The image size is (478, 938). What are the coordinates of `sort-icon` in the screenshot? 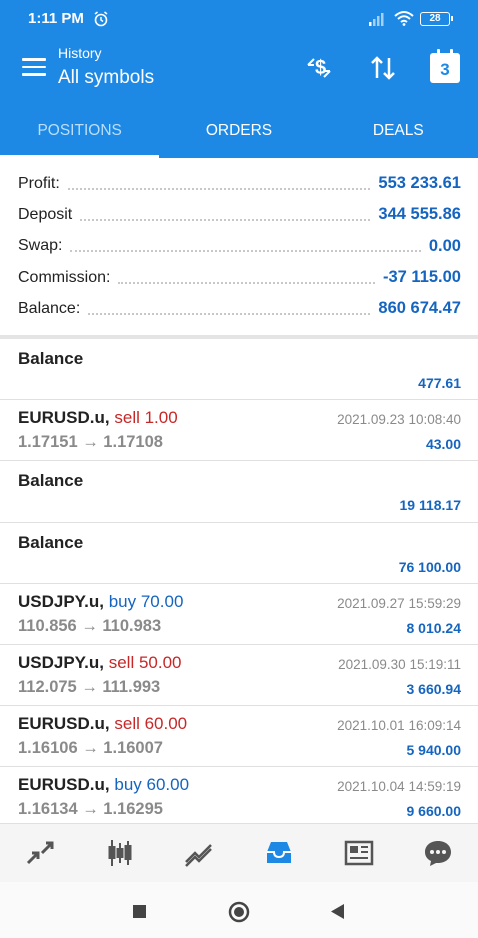 It's located at (383, 68).